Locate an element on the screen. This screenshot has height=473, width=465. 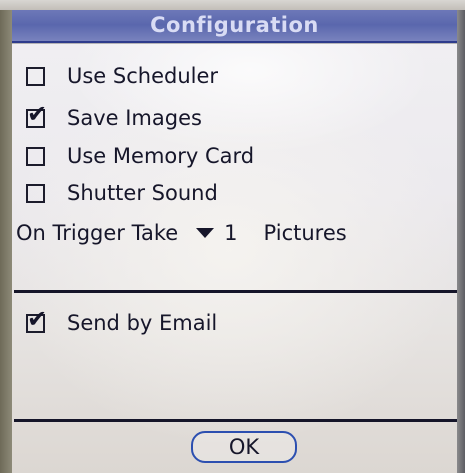
send-by-email-checkbox: ✔ is located at coordinates (36, 320).